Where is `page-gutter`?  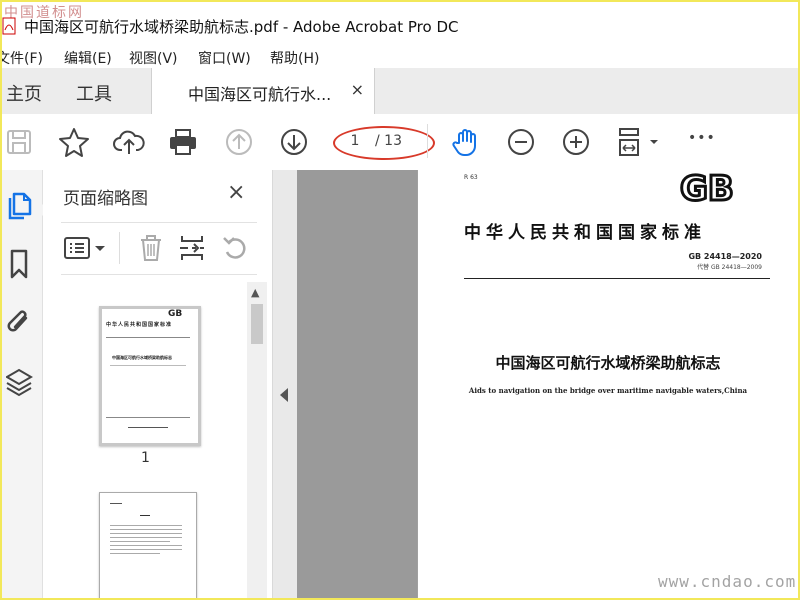
page-gutter is located at coordinates (357, 384).